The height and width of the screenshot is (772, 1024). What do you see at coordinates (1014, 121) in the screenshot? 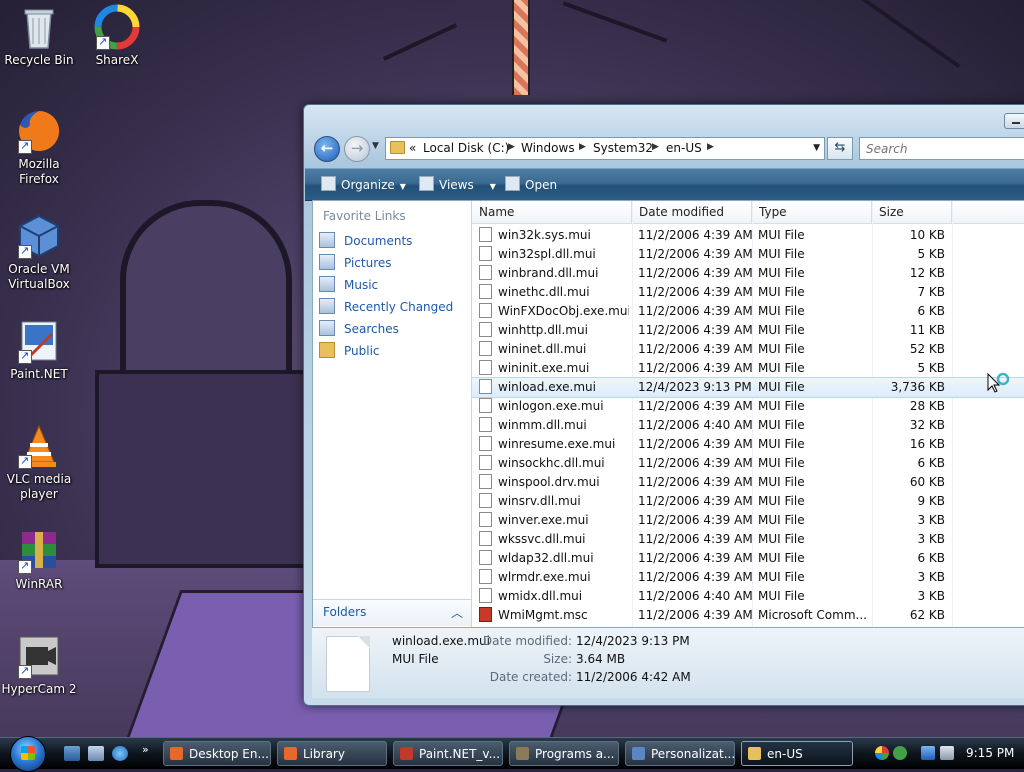
I see `minimize-button` at bounding box center [1014, 121].